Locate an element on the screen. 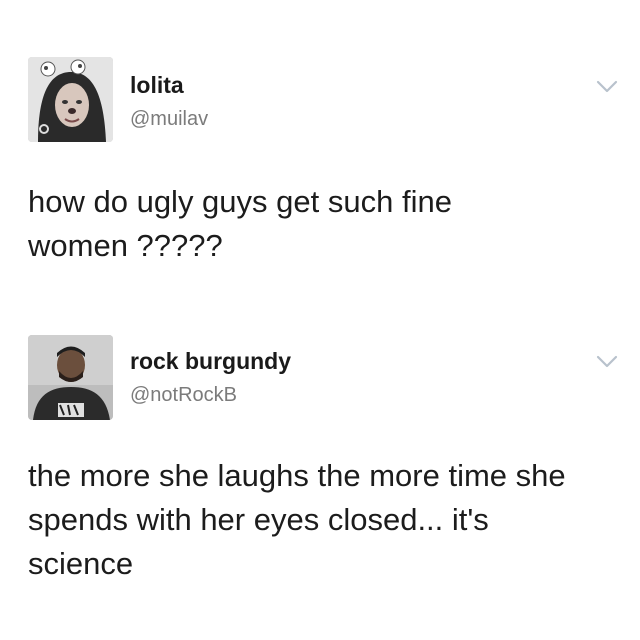 The width and height of the screenshot is (640, 640). display-name: lolita is located at coordinates (157, 85).